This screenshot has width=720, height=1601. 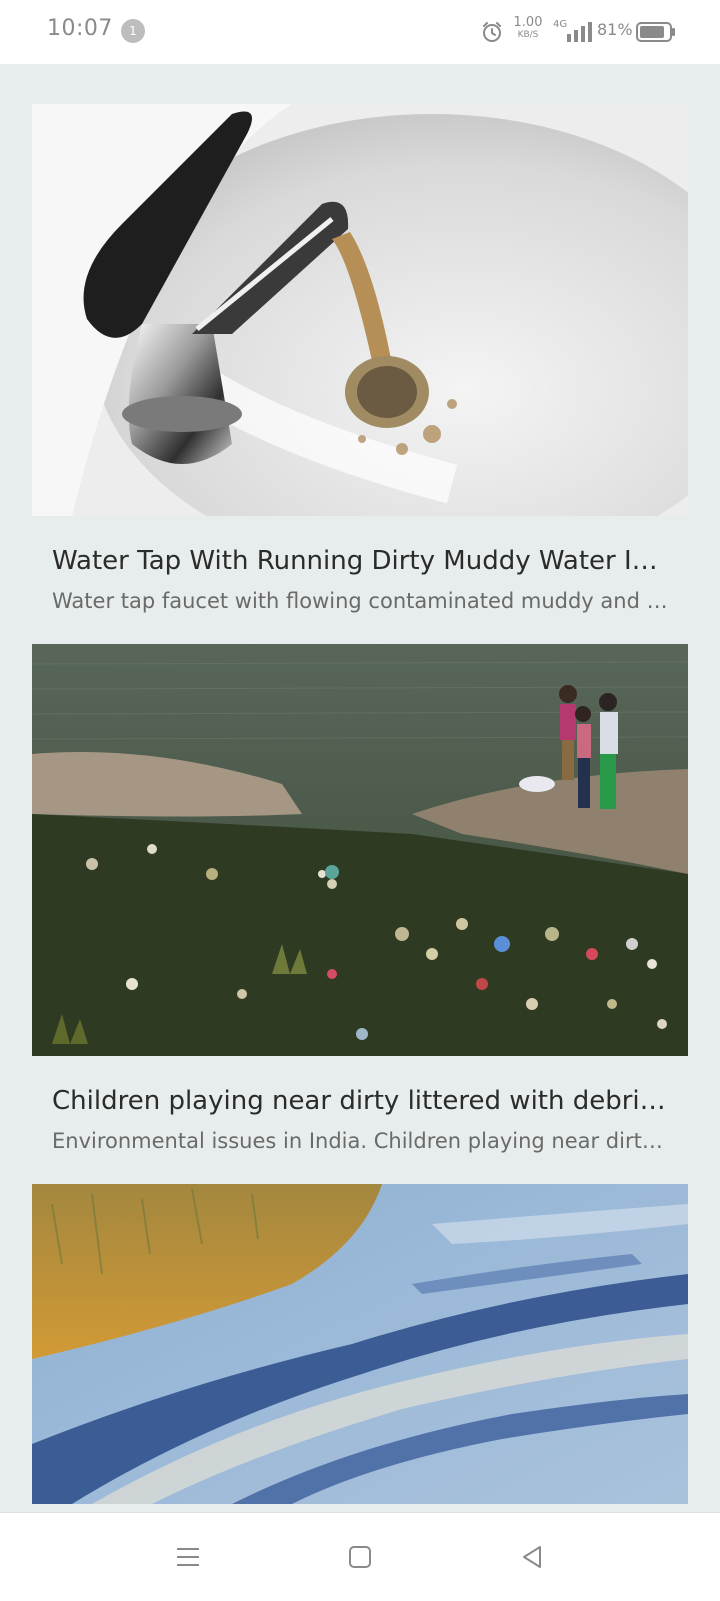 What do you see at coordinates (528, 35) in the screenshot?
I see `network-speed-unit: KB/S` at bounding box center [528, 35].